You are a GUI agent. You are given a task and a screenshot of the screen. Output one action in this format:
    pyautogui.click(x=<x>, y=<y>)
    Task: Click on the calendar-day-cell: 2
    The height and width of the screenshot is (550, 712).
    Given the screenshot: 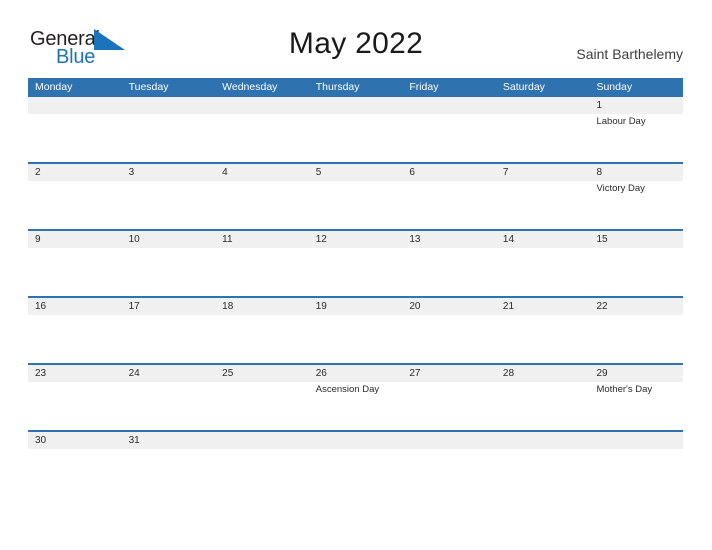 What is the action you would take?
    pyautogui.click(x=75, y=196)
    